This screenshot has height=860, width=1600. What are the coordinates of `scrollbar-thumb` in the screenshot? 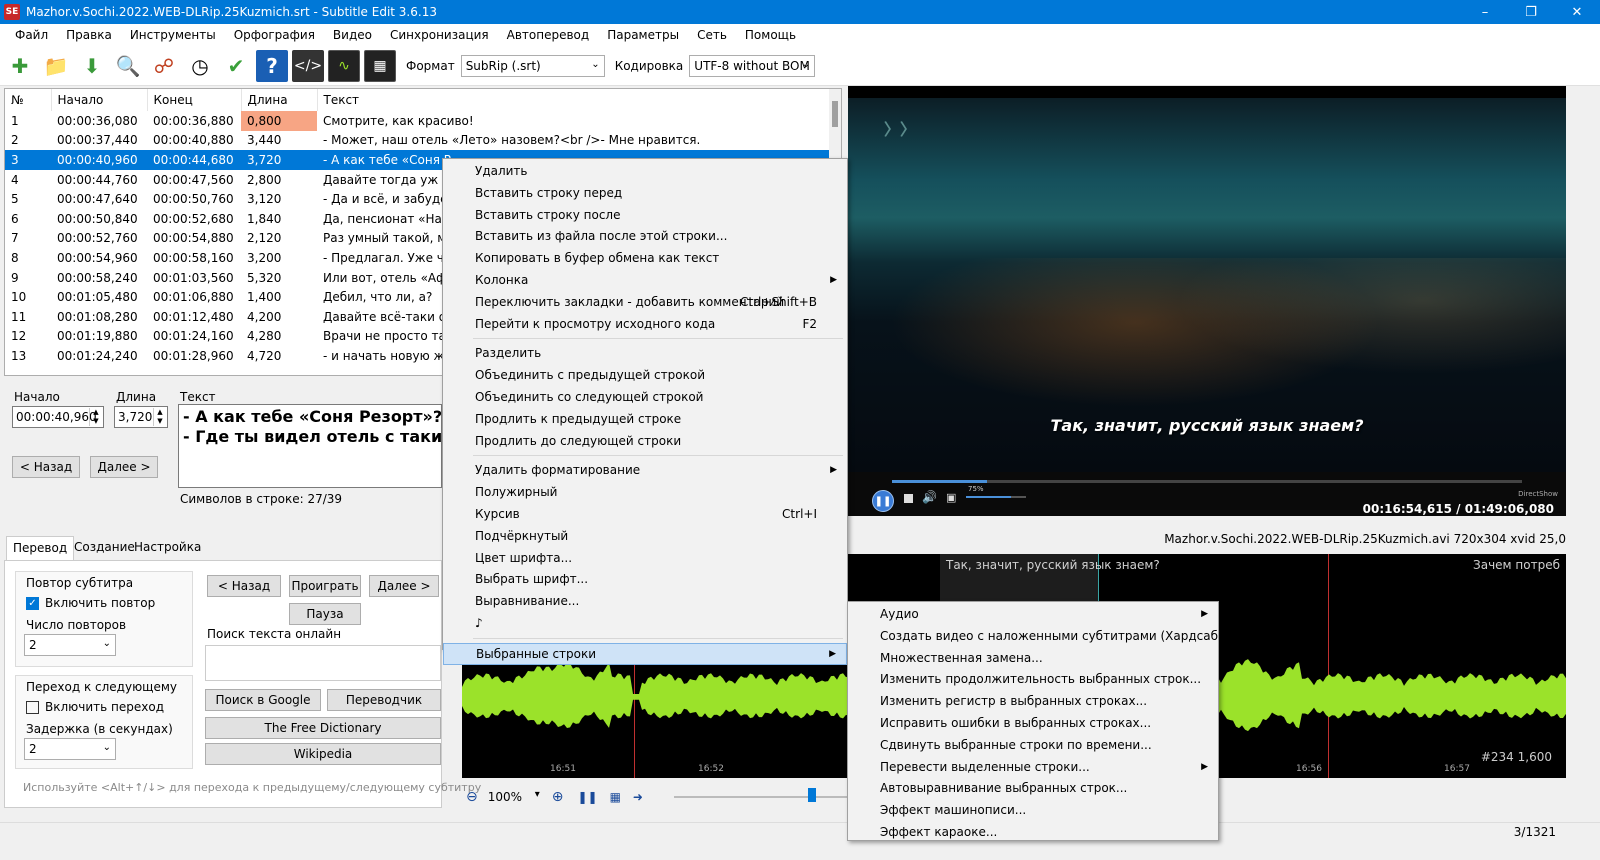 It's located at (835, 114).